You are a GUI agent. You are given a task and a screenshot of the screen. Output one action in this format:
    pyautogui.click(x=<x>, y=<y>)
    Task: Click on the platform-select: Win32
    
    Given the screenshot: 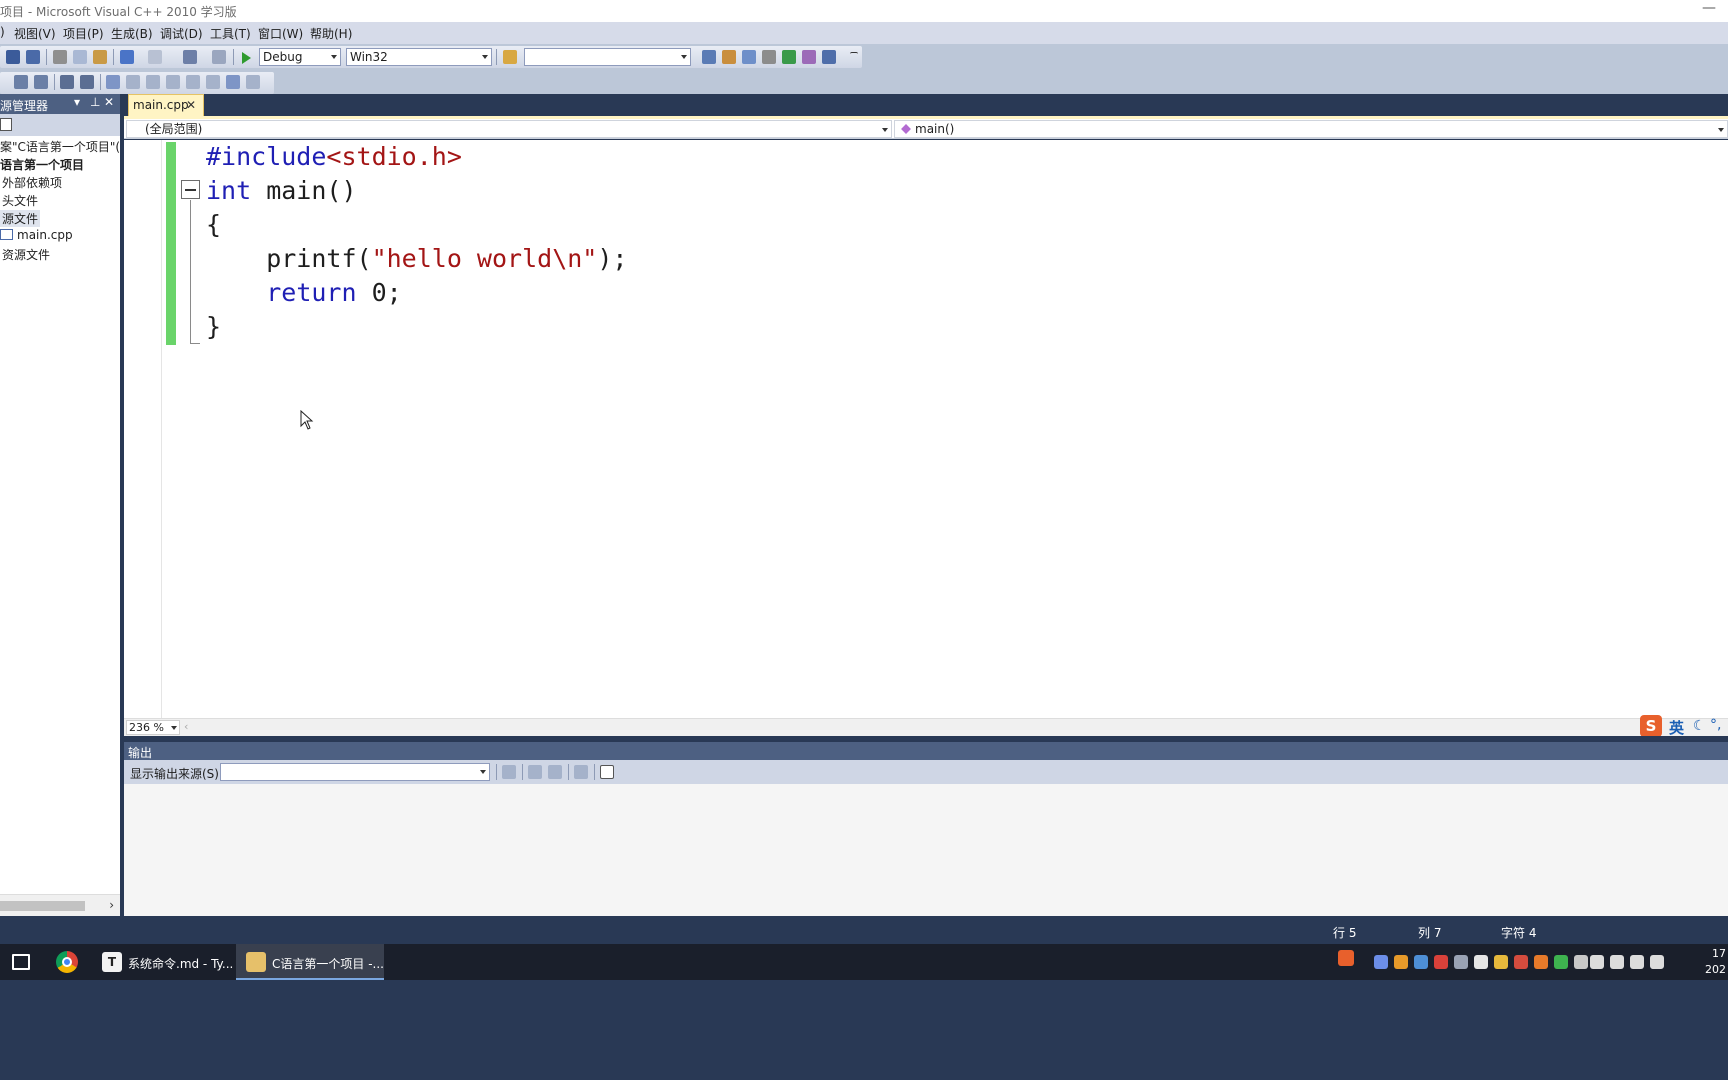 What is the action you would take?
    pyautogui.click(x=419, y=57)
    